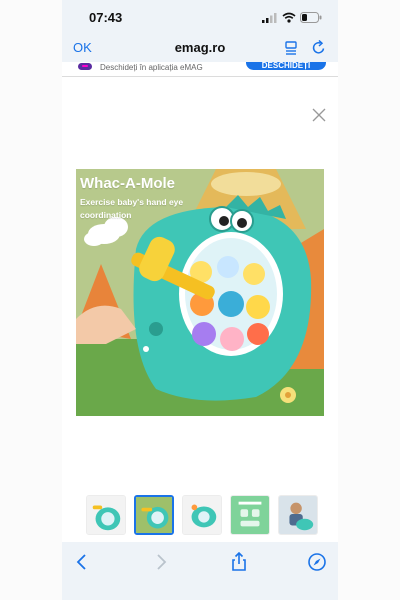 The width and height of the screenshot is (400, 600). Describe the element at coordinates (106, 17) in the screenshot. I see `status-time: 07:43` at that location.